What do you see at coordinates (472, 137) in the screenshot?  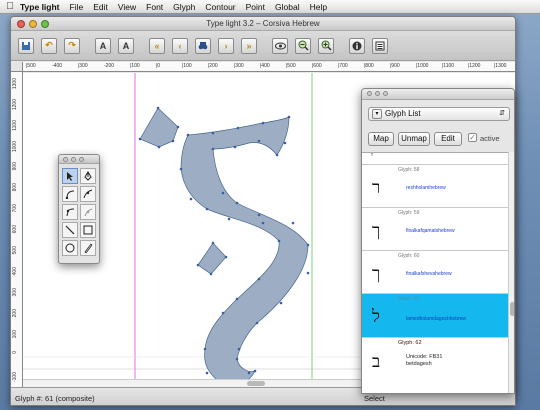 I see `active-checkbox: ✓` at bounding box center [472, 137].